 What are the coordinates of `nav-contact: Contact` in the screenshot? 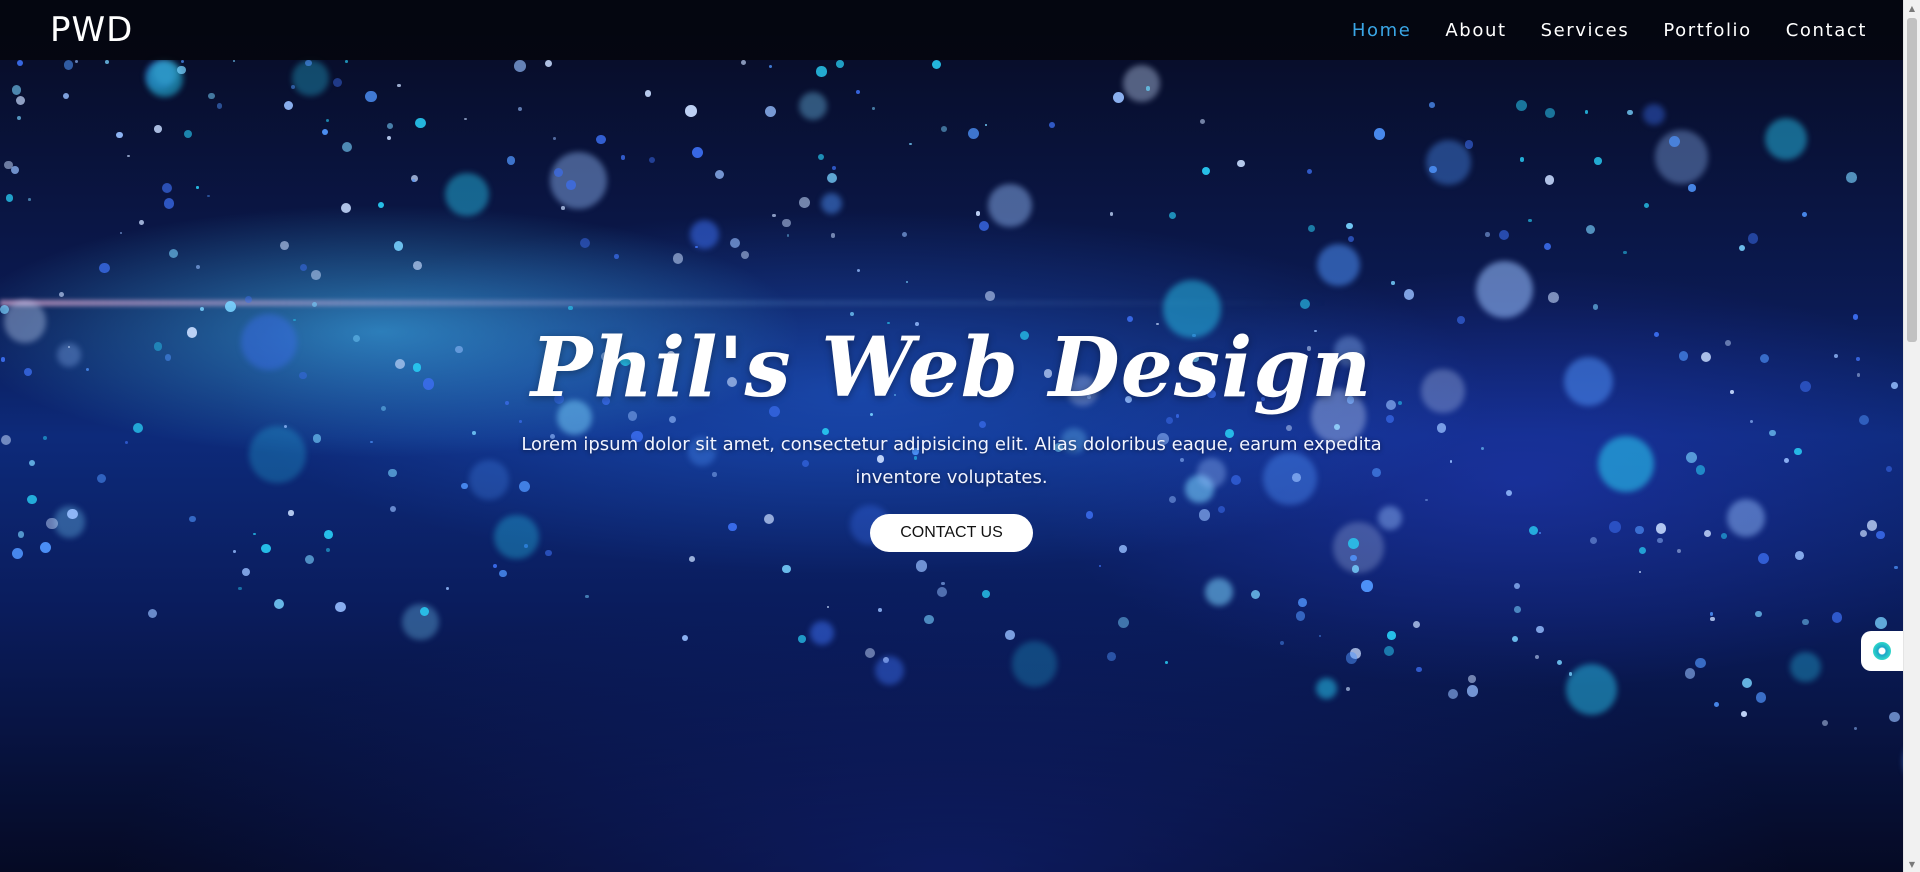 It's located at (1826, 30).